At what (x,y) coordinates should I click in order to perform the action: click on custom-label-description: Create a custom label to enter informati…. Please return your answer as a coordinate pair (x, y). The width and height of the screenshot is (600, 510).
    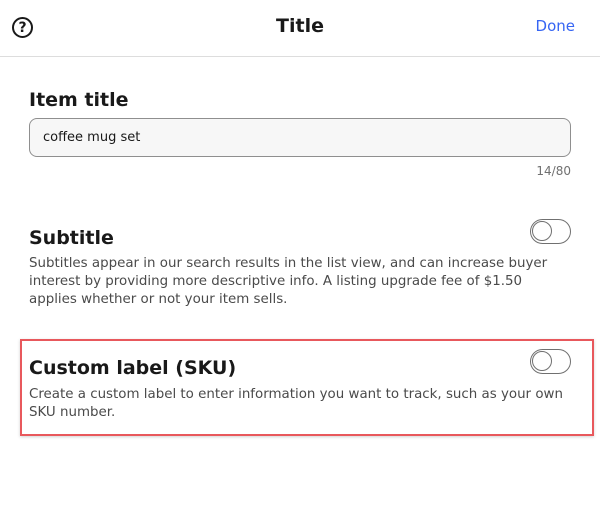
    Looking at the image, I should click on (296, 403).